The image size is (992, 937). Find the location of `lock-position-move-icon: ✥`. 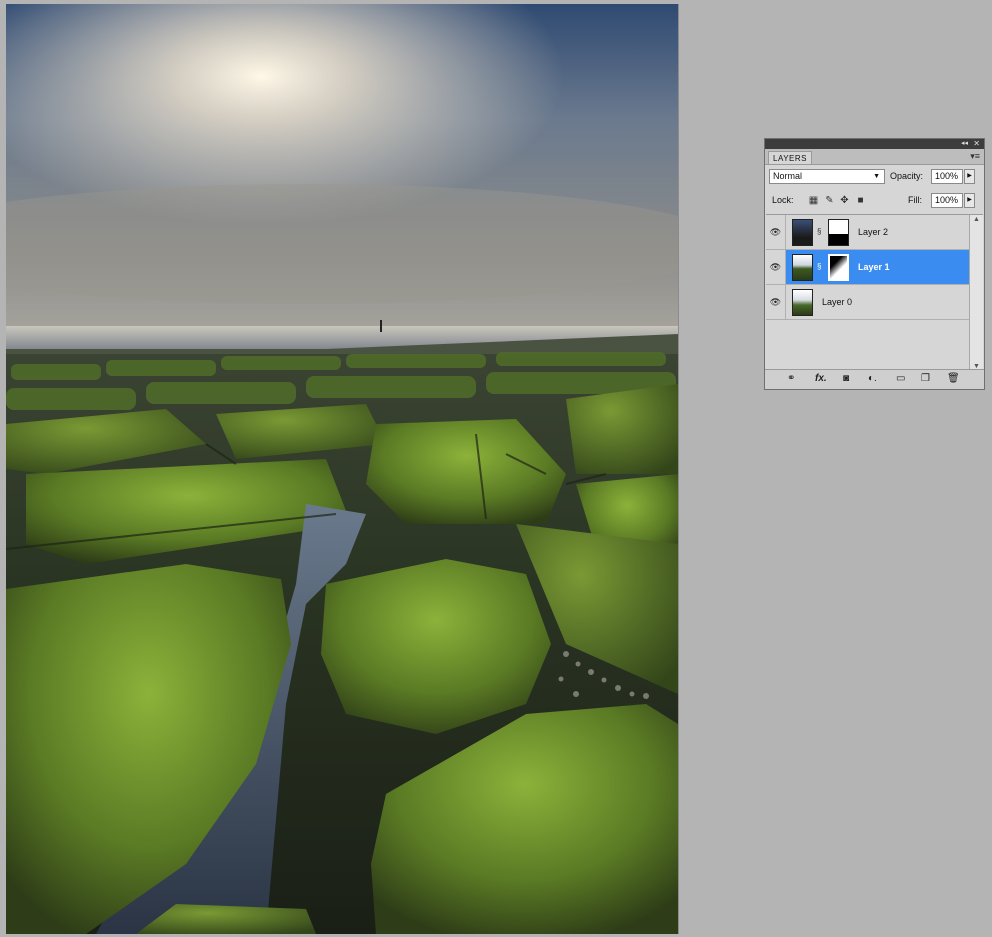

lock-position-move-icon: ✥ is located at coordinates (844, 200).